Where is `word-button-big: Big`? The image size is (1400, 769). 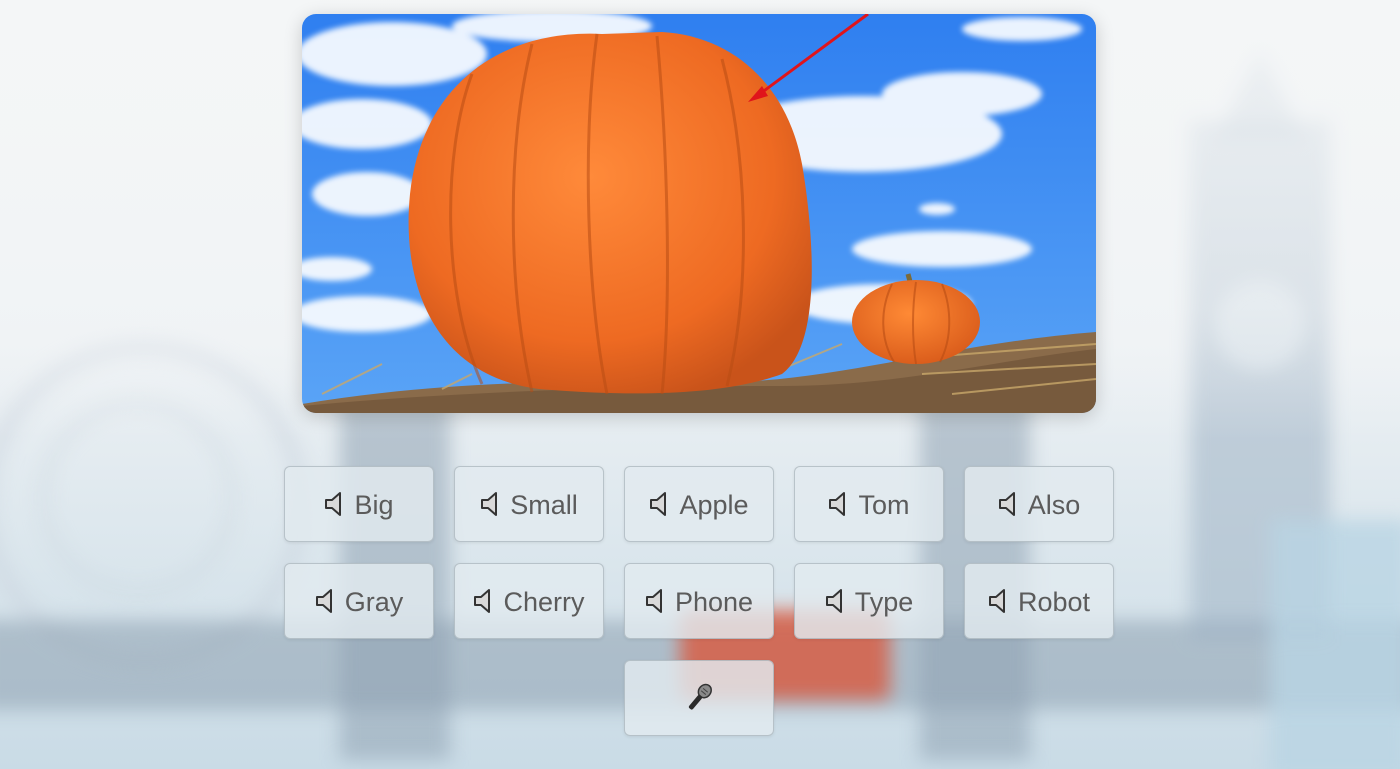
word-button-big: Big is located at coordinates (359, 504).